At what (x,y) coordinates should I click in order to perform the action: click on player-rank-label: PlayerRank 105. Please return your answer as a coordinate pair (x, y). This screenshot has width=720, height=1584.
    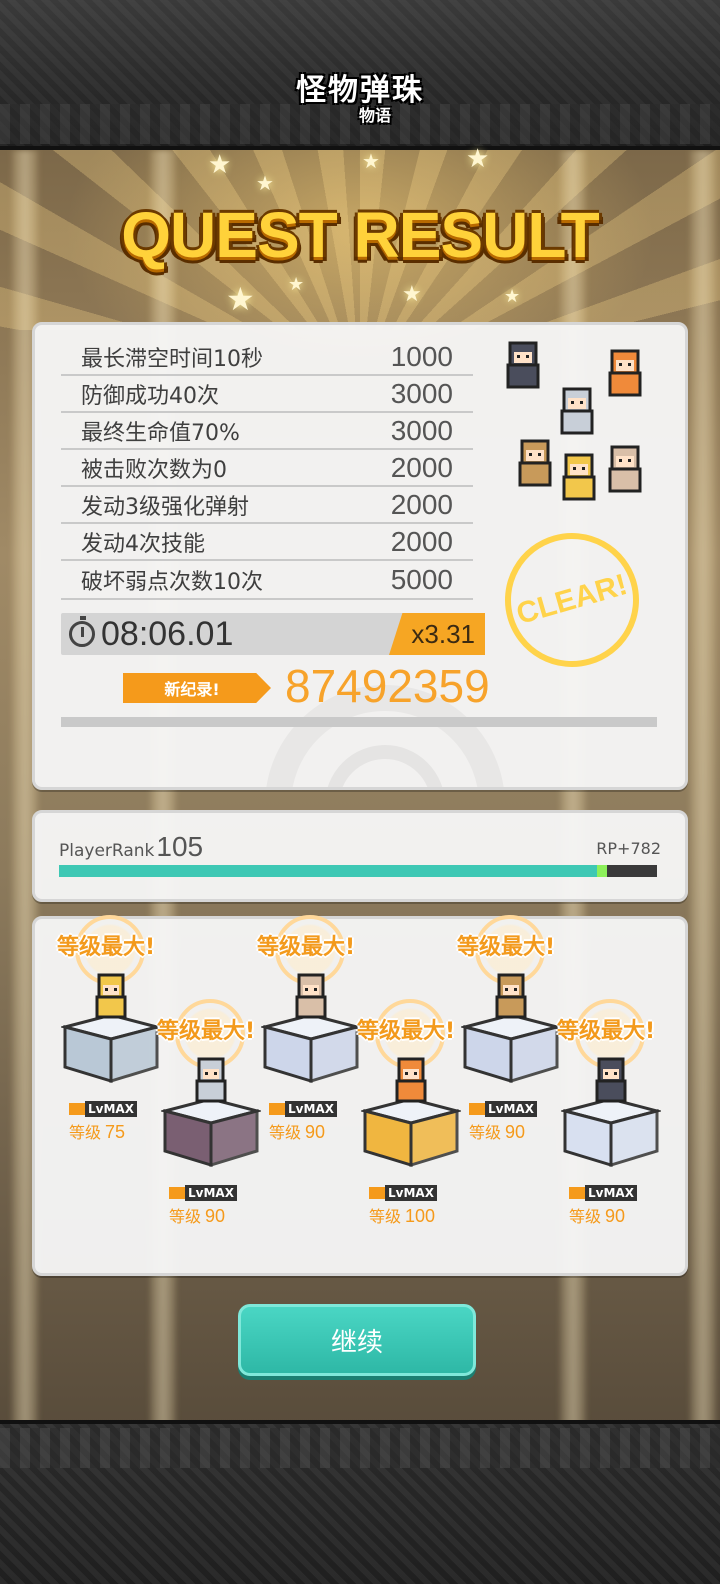
    Looking at the image, I should click on (131, 847).